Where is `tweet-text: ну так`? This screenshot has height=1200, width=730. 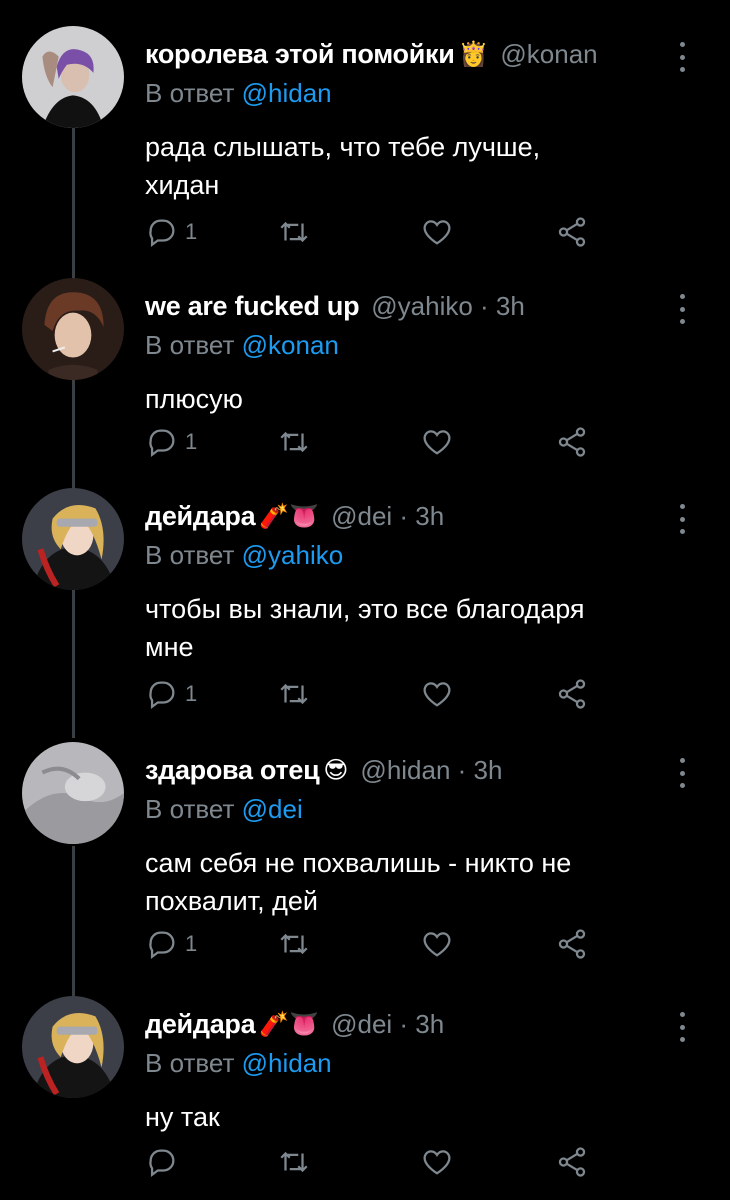 tweet-text: ну так is located at coordinates (425, 1117).